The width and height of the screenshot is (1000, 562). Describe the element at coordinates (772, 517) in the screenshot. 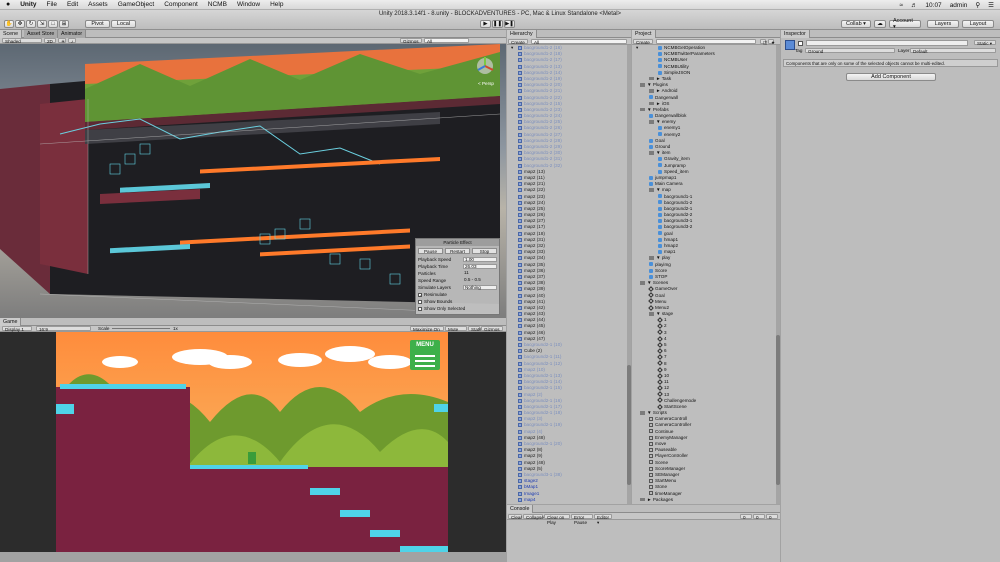

I see `error-count: 0` at that location.